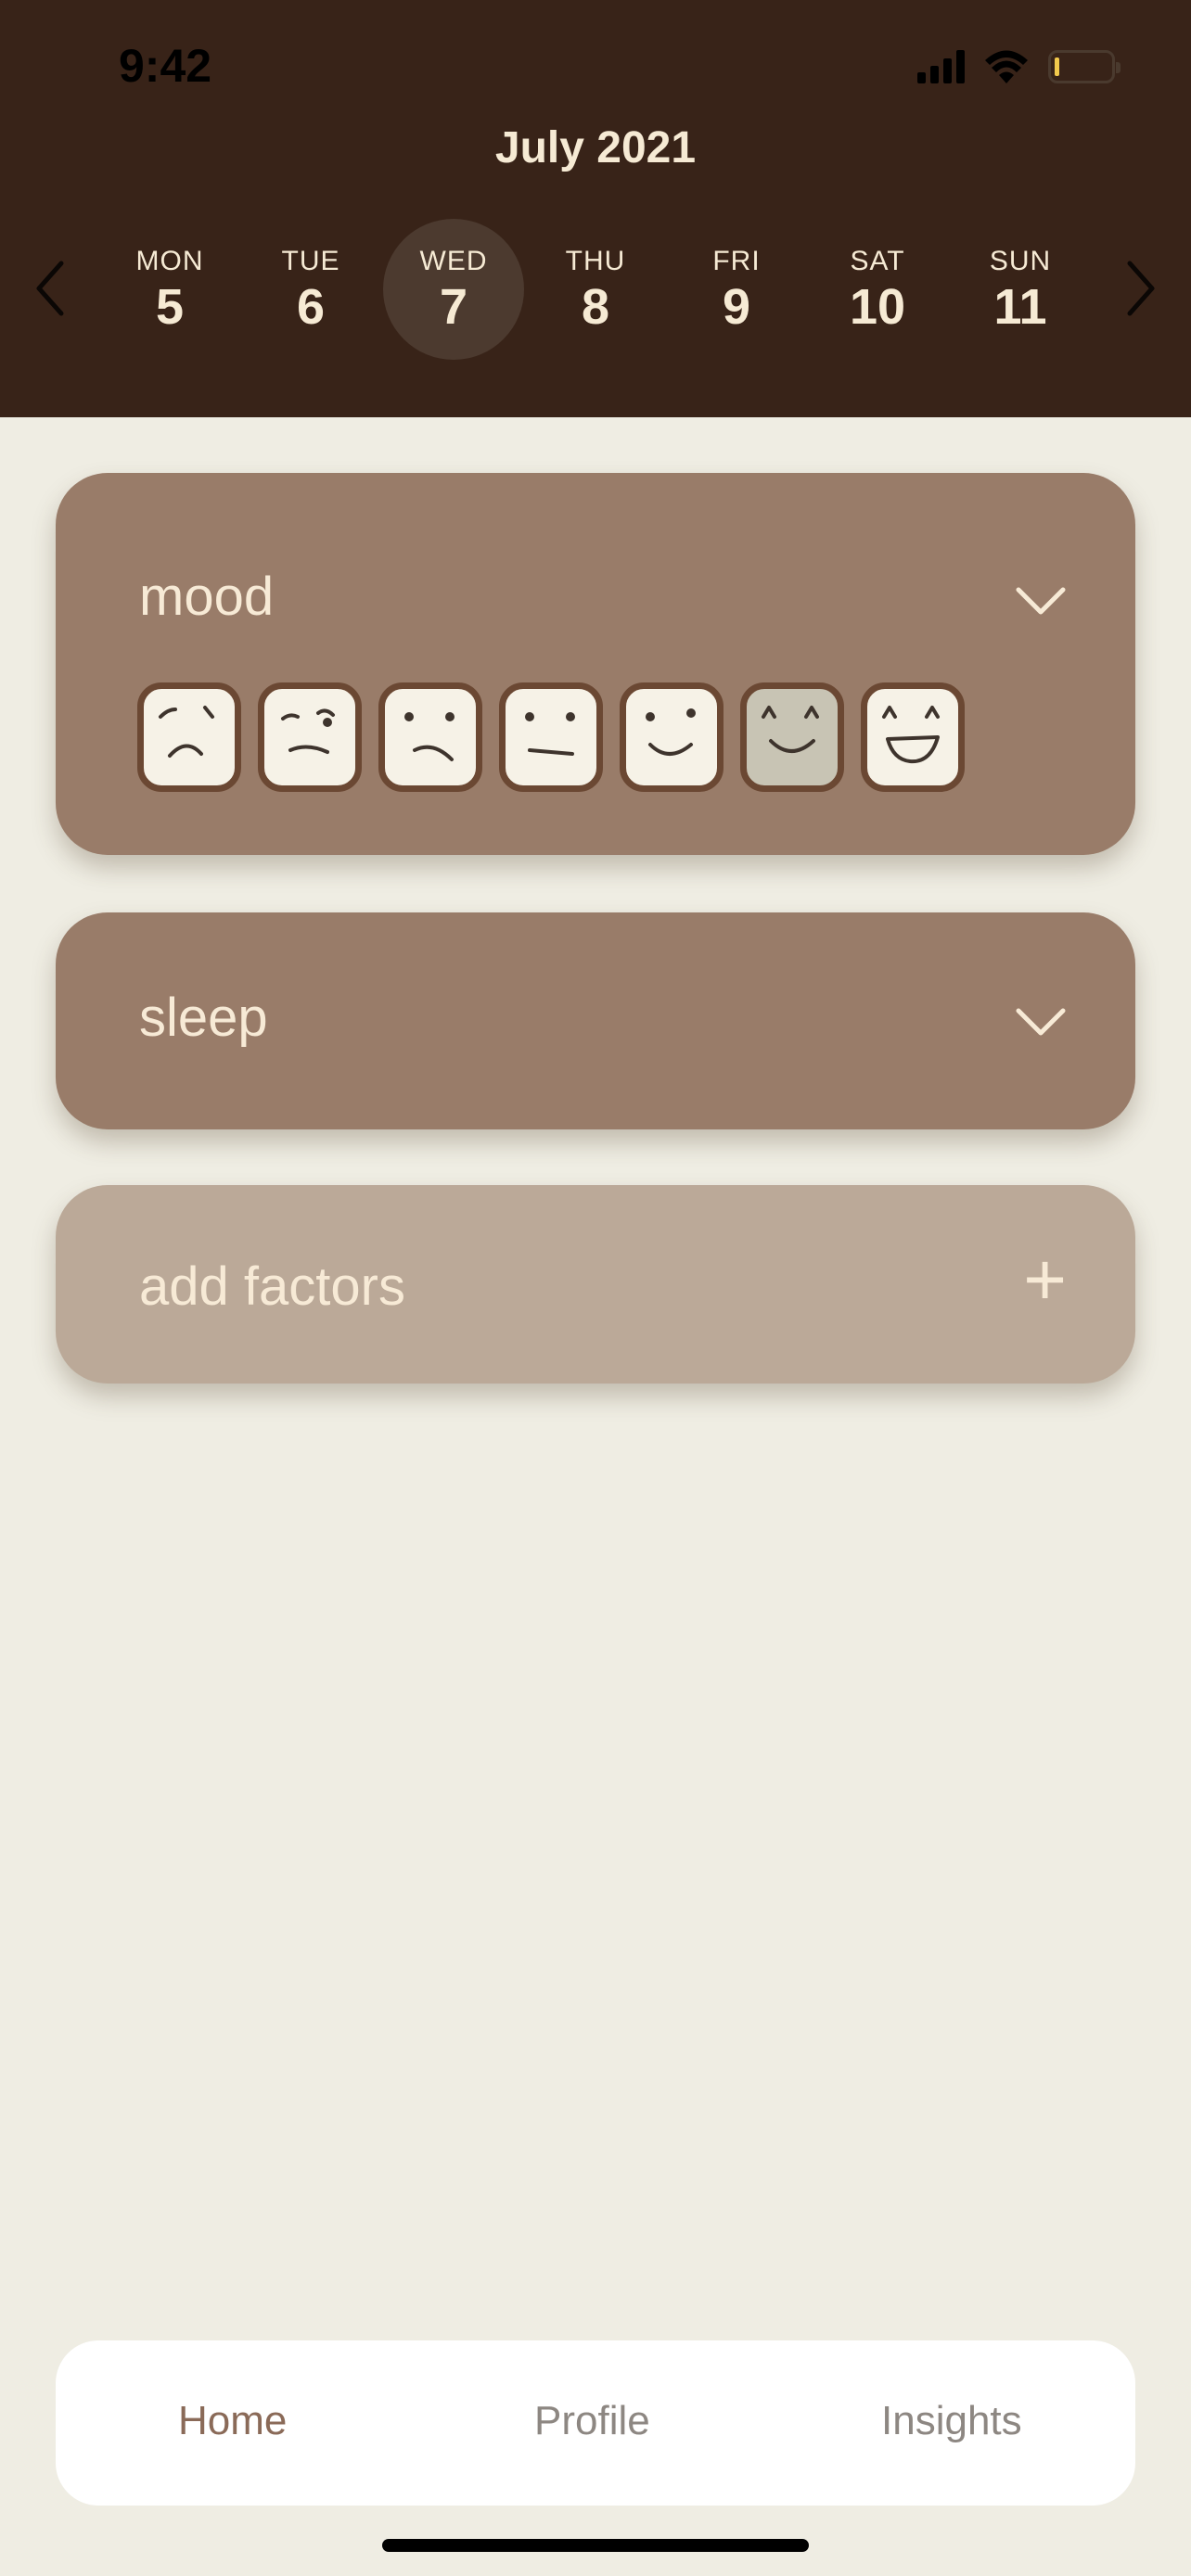  Describe the element at coordinates (913, 737) in the screenshot. I see `very-happy-face-icon` at that location.